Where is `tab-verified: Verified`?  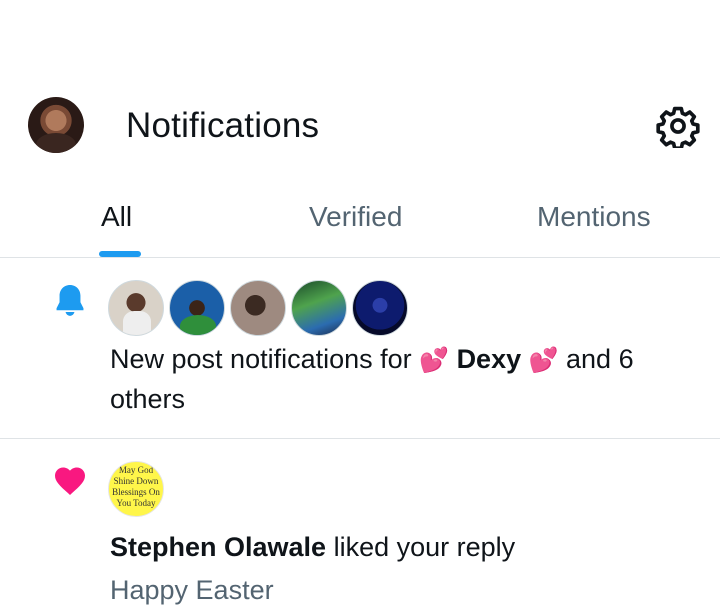 tab-verified: Verified is located at coordinates (355, 217).